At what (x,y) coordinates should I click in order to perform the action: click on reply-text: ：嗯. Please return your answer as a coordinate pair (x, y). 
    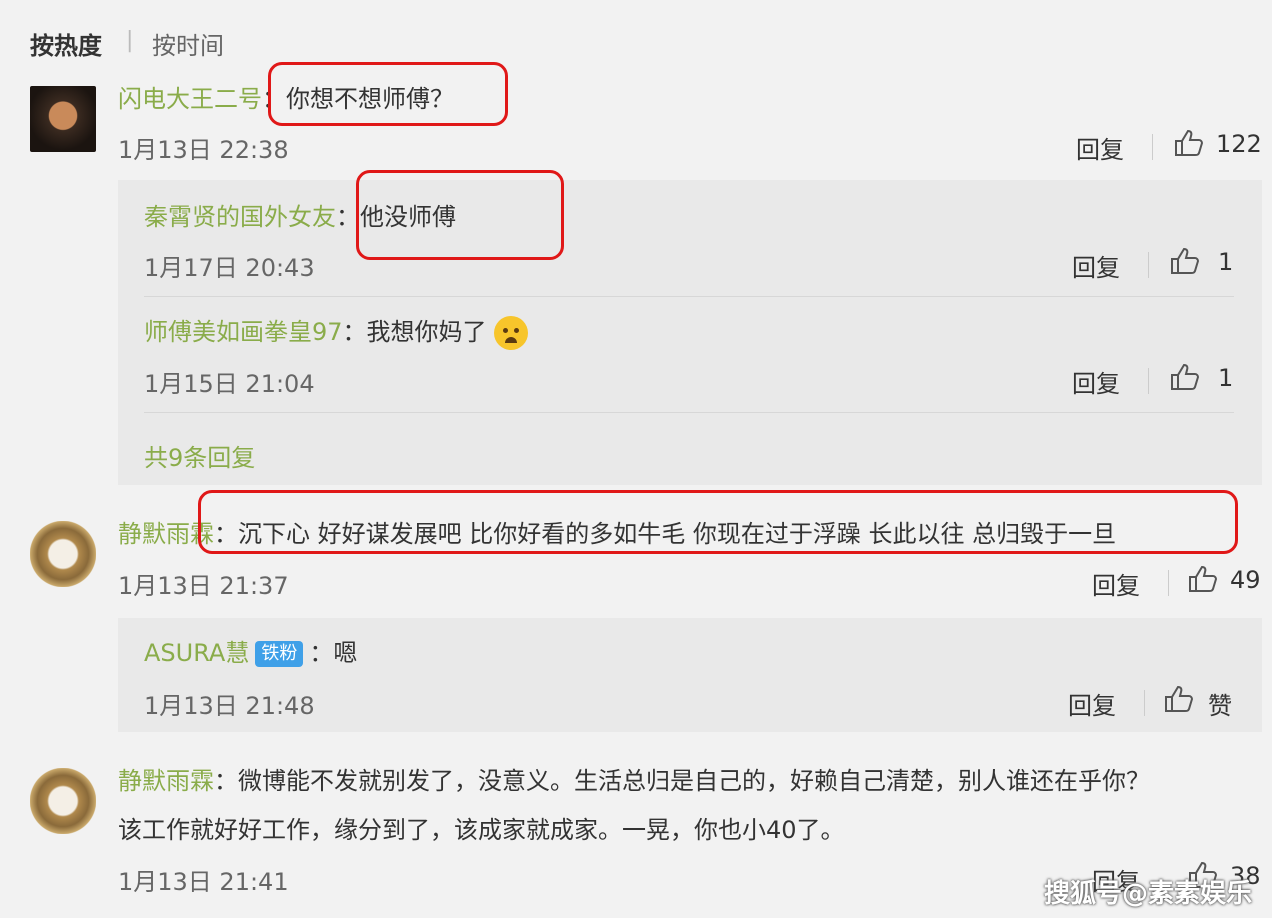
    Looking at the image, I should click on (333, 653).